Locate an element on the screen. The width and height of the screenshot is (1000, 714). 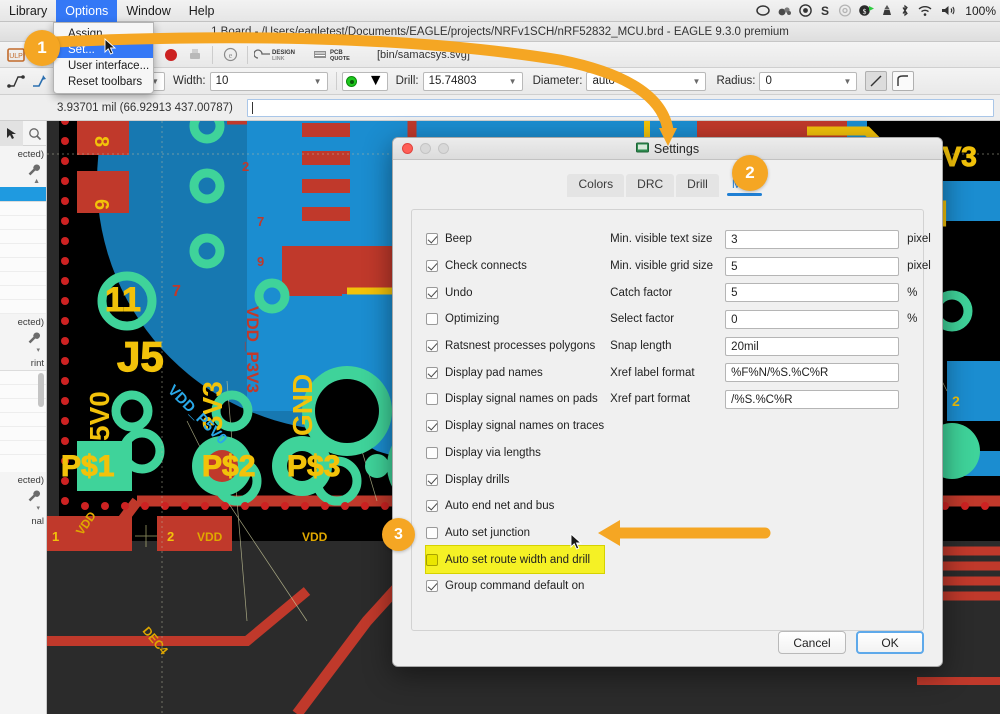
wifi-icon is located at coordinates (925, 10).